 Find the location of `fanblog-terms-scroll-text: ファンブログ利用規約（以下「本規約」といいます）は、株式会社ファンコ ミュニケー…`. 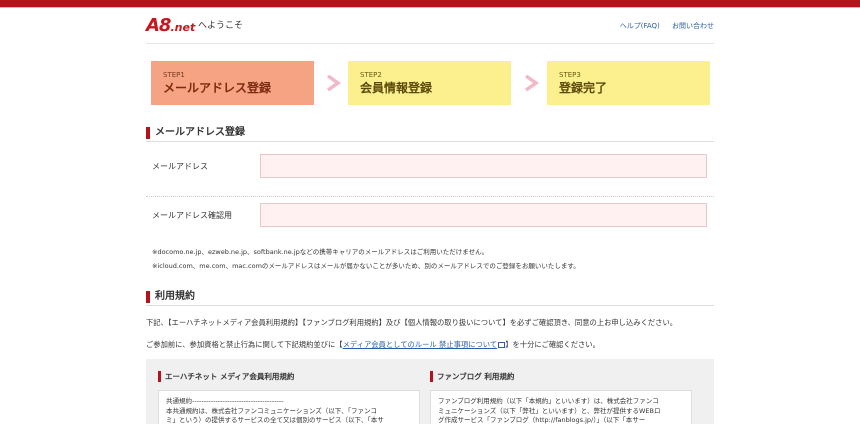

fanblog-terms-scroll-text: ファンブログ利用規約（以下「本規約」といいます）は、株式会社ファンコ ミュニケー… is located at coordinates (561, 407).